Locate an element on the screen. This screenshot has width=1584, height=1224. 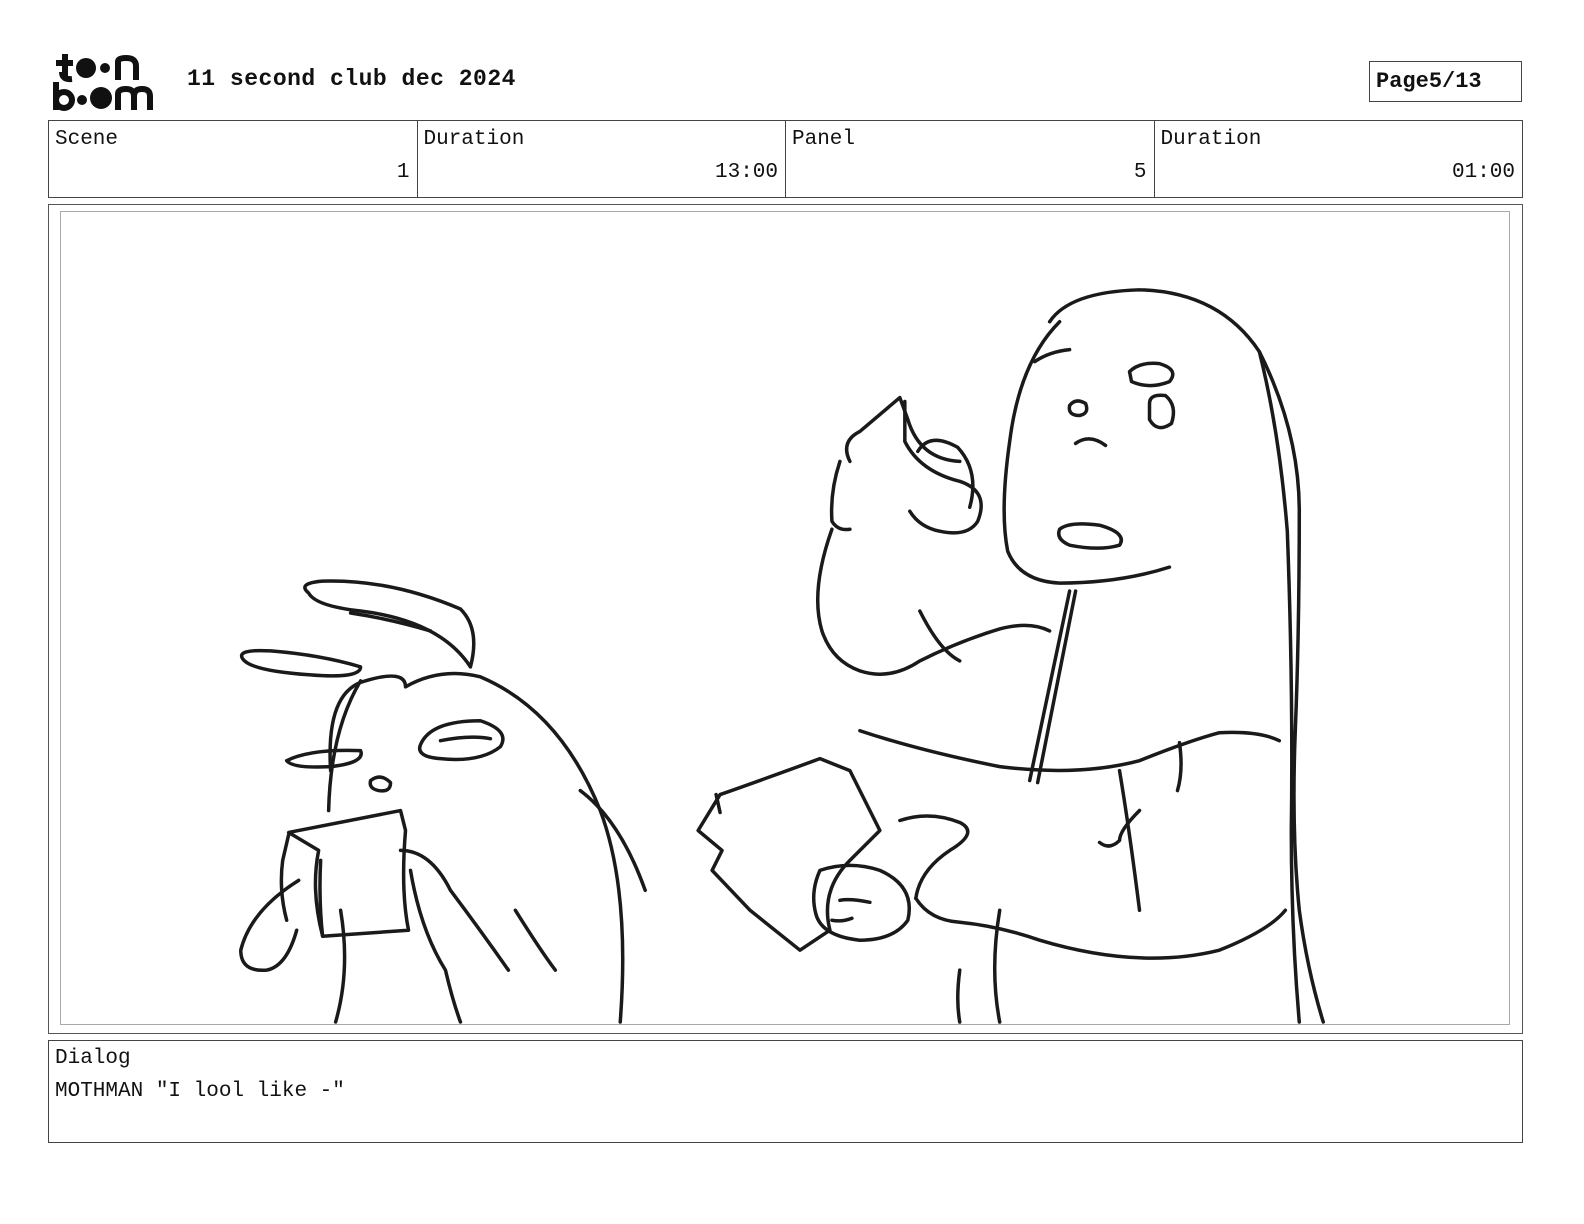
panel-number: 5 is located at coordinates (1140, 172).